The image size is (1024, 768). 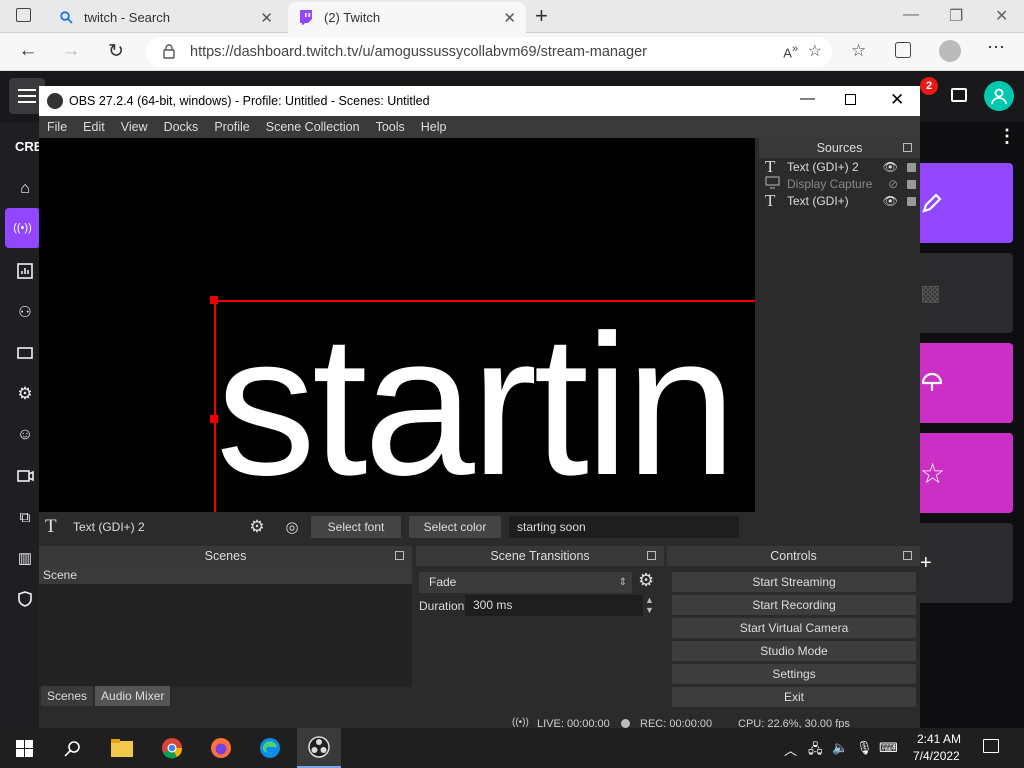 I want to click on quick-action-ads, so click(x=966, y=383).